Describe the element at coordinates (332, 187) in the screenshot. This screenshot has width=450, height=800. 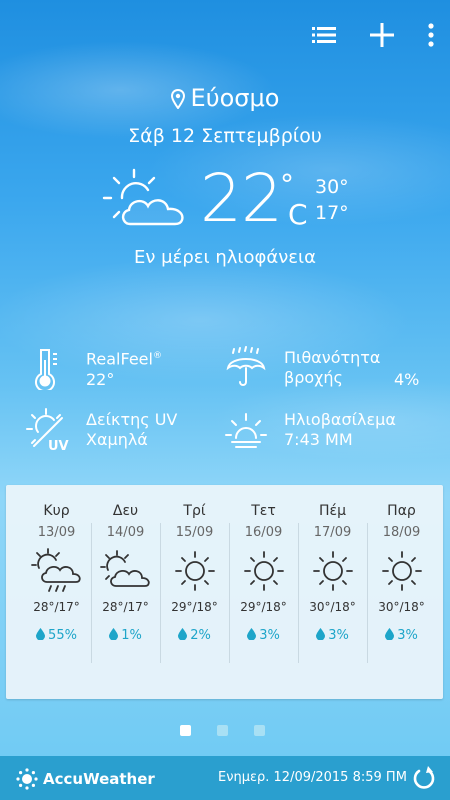
I see `high-temperature: 30°` at that location.